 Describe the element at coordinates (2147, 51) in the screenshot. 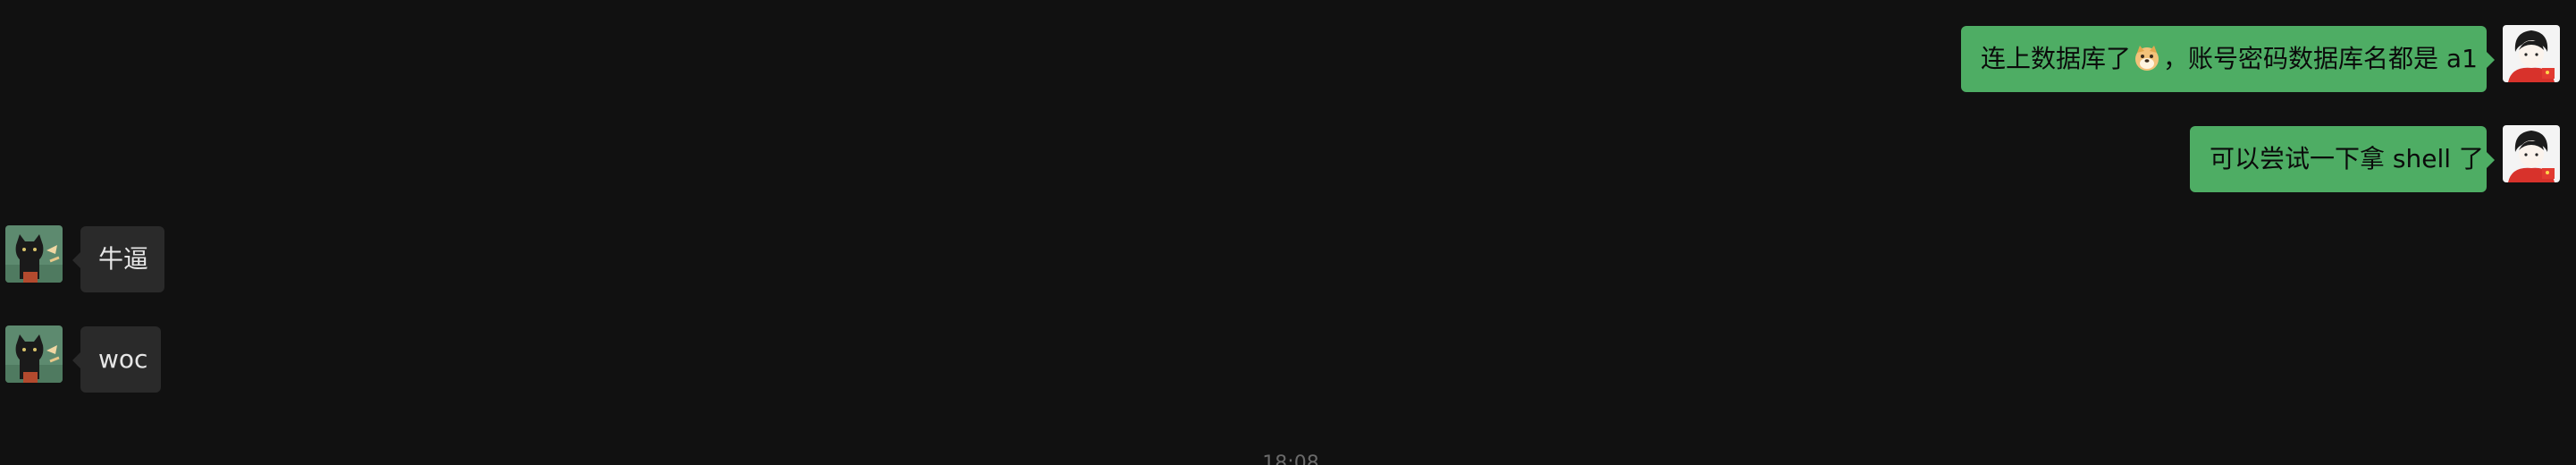

I see `doge-emoji-icon` at that location.